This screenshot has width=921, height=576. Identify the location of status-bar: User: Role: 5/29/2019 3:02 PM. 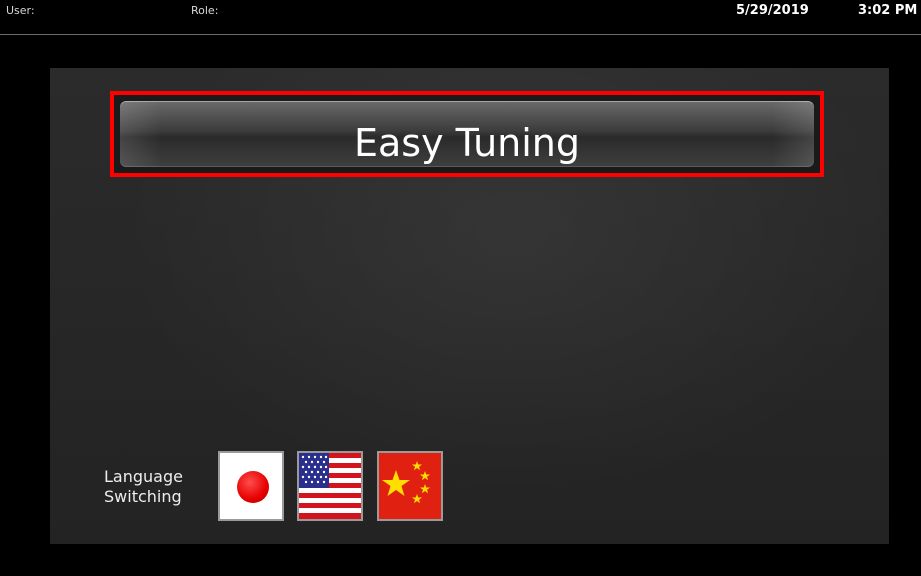
(460, 17).